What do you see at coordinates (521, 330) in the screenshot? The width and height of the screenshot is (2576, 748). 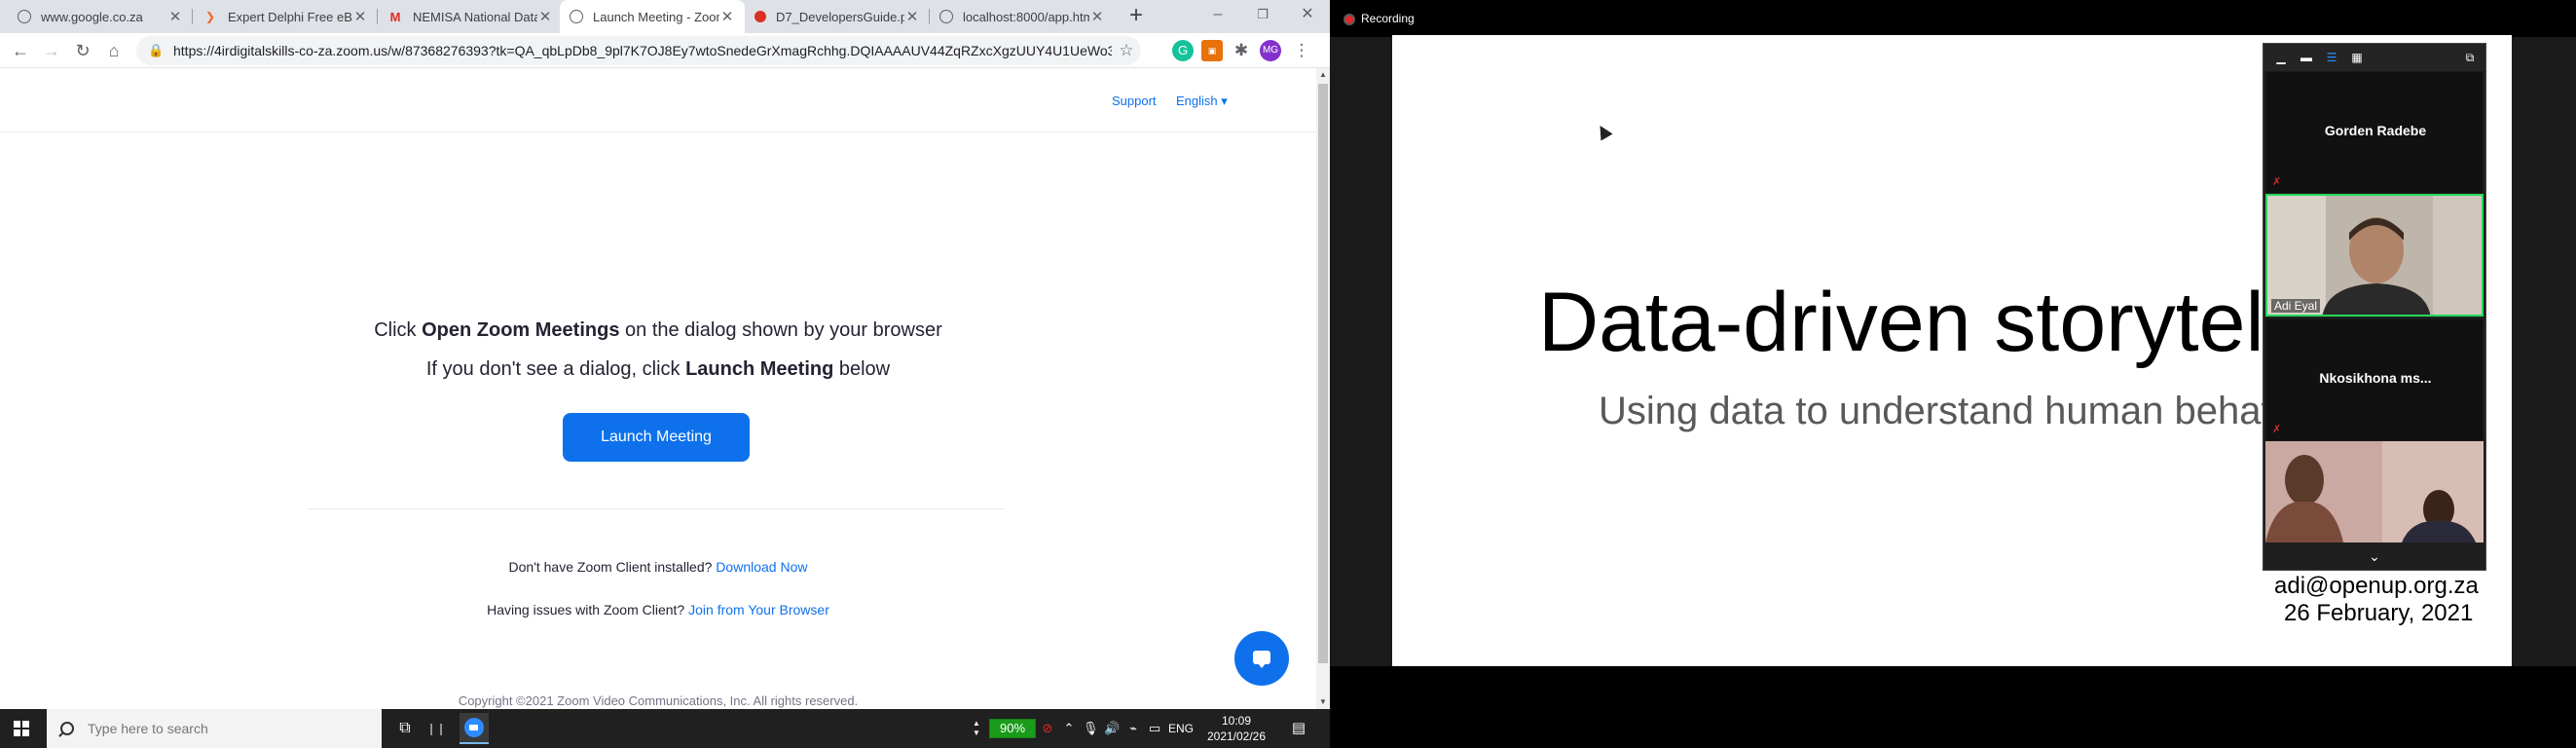 I see `instruction-bold: Open Zoom Meetings` at bounding box center [521, 330].